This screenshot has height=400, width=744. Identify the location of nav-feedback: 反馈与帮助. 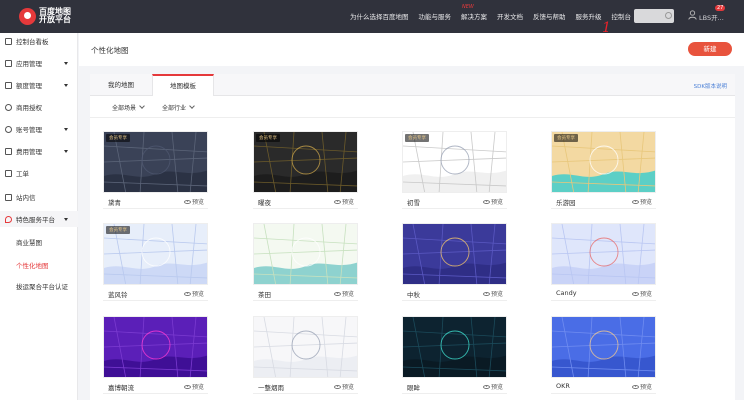
(549, 16).